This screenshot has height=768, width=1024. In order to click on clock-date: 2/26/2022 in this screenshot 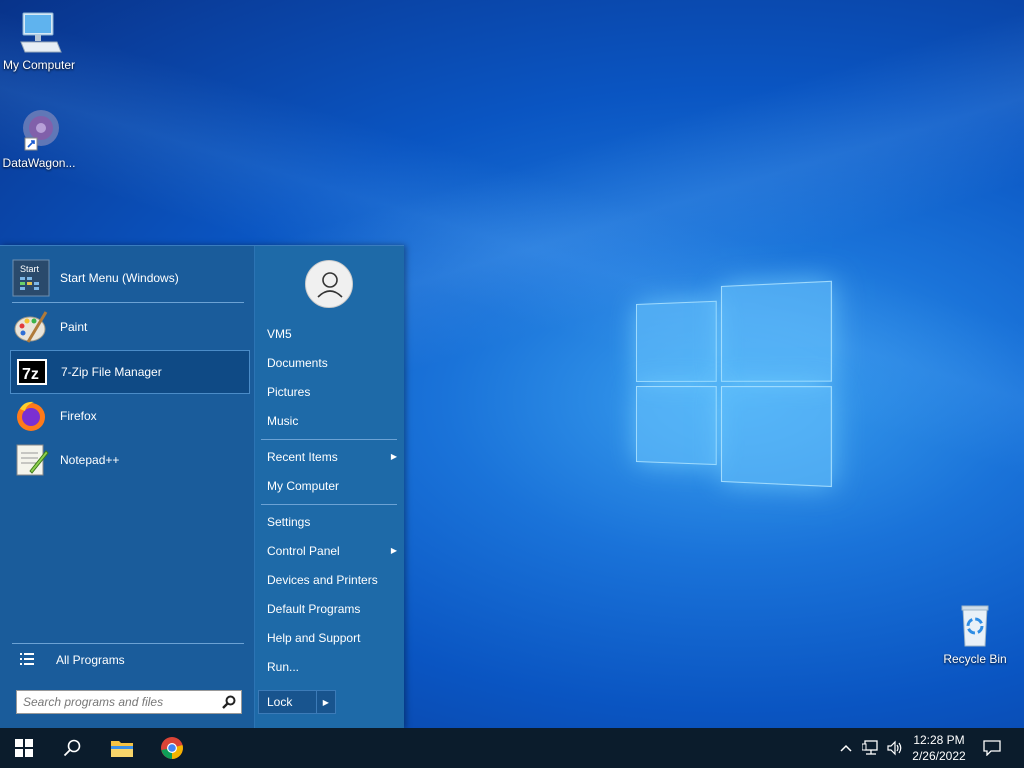, I will do `click(939, 756)`.